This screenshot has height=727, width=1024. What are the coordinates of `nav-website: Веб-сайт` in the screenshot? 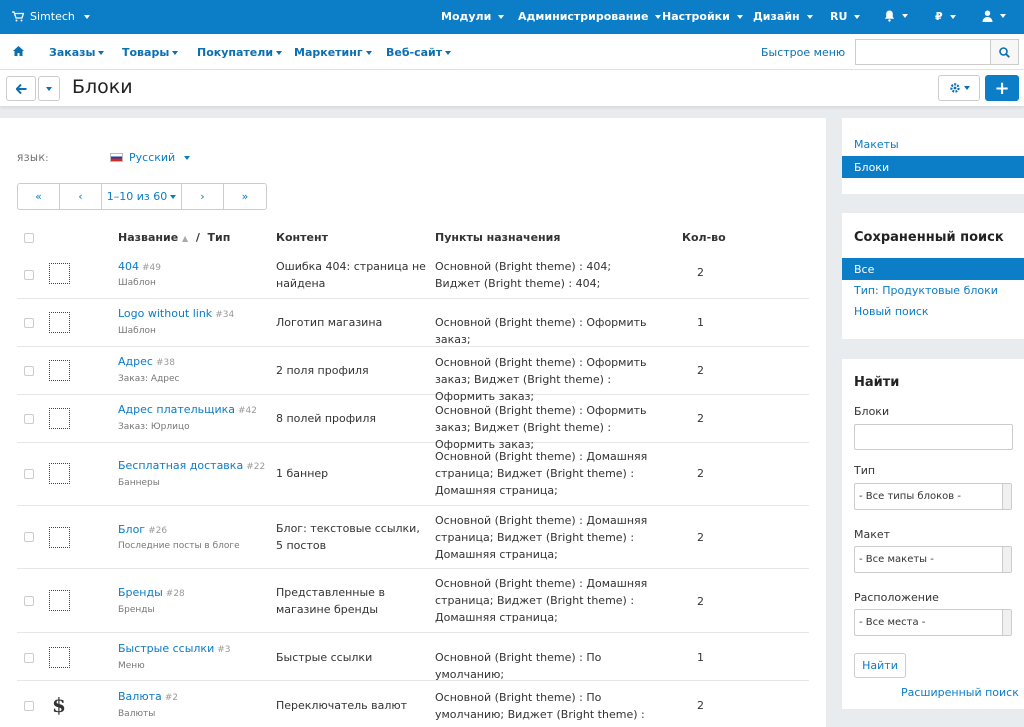 It's located at (419, 52).